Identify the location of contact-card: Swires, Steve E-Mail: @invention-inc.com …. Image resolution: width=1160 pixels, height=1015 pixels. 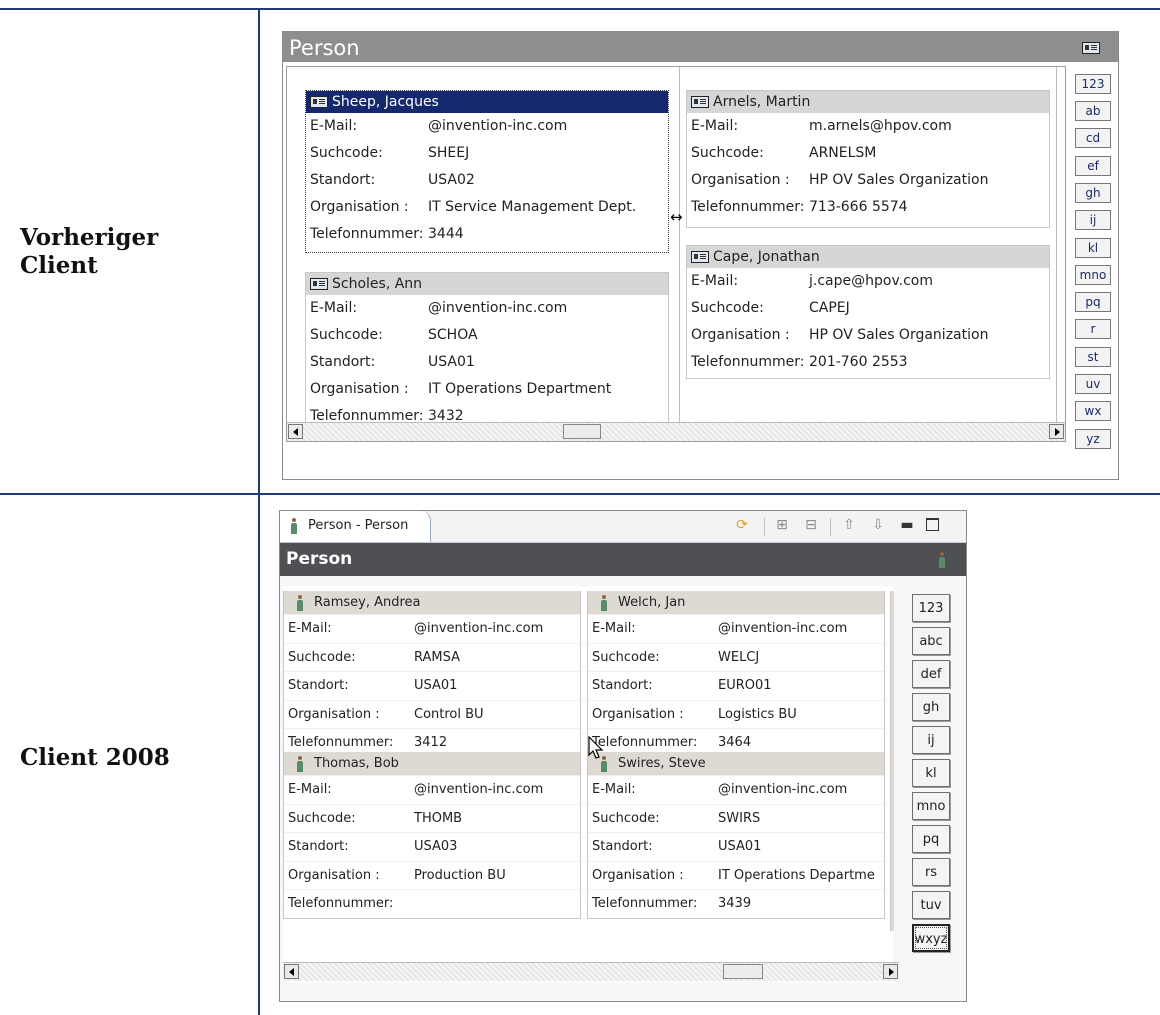
(736, 835).